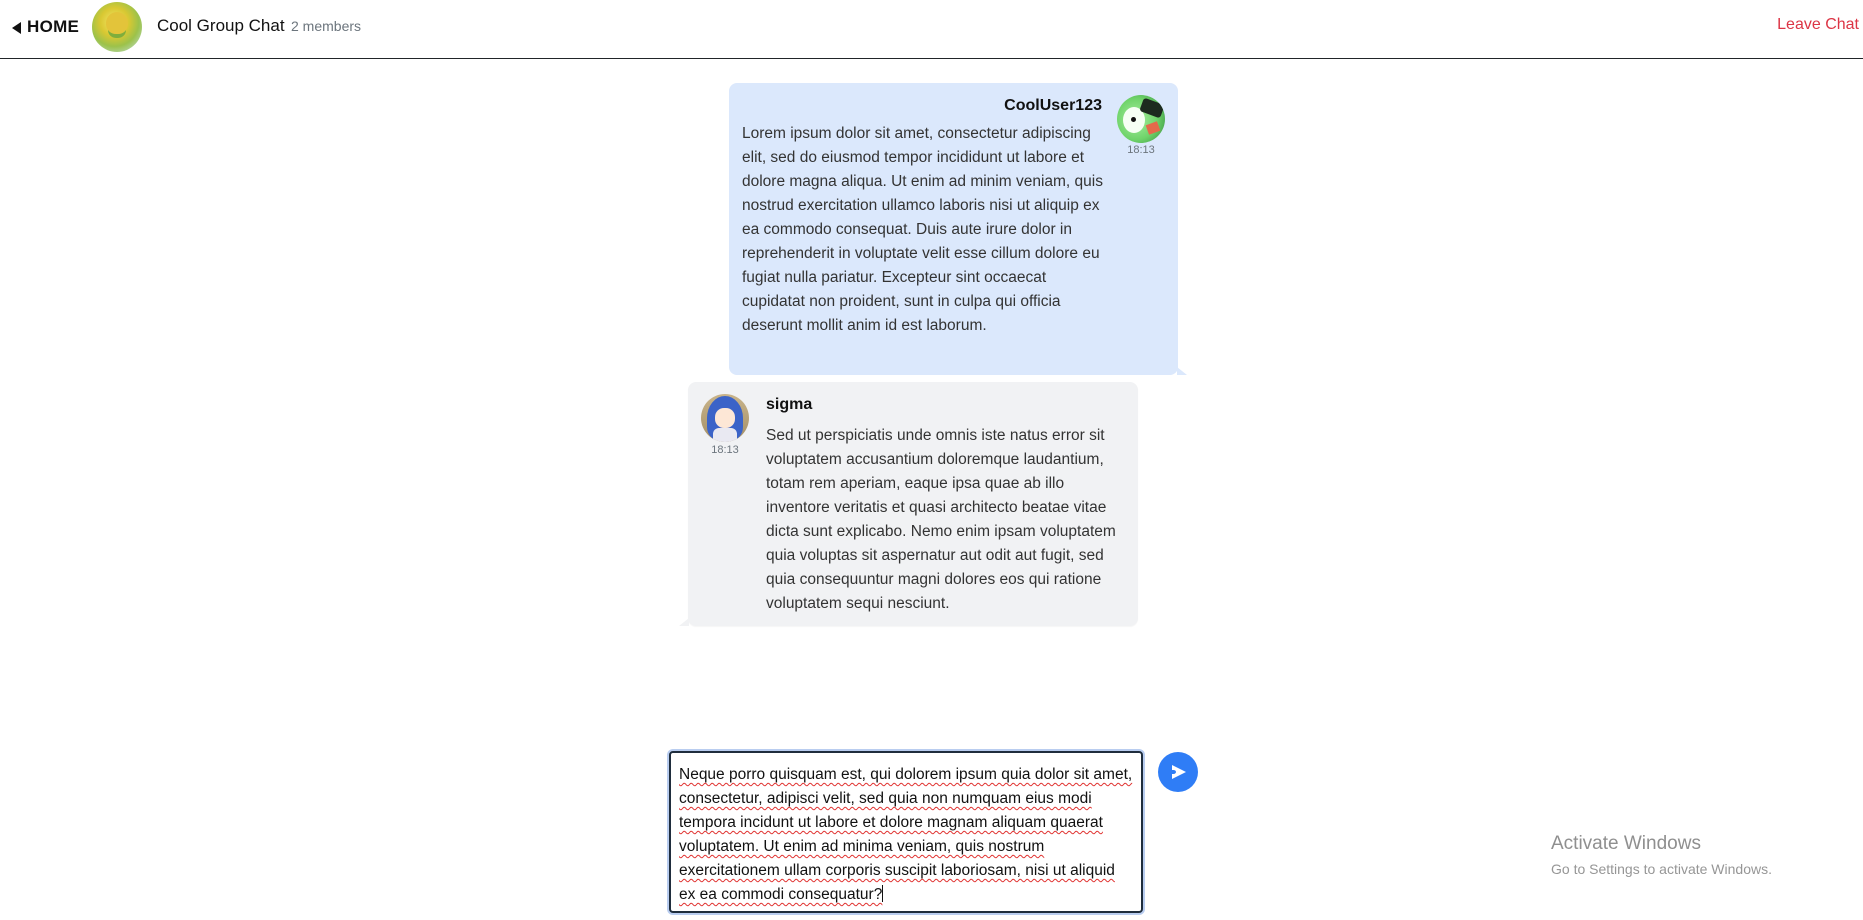  Describe the element at coordinates (1661, 869) in the screenshot. I see `watermark-subtitle: Go to Settings to activate Windows.` at that location.